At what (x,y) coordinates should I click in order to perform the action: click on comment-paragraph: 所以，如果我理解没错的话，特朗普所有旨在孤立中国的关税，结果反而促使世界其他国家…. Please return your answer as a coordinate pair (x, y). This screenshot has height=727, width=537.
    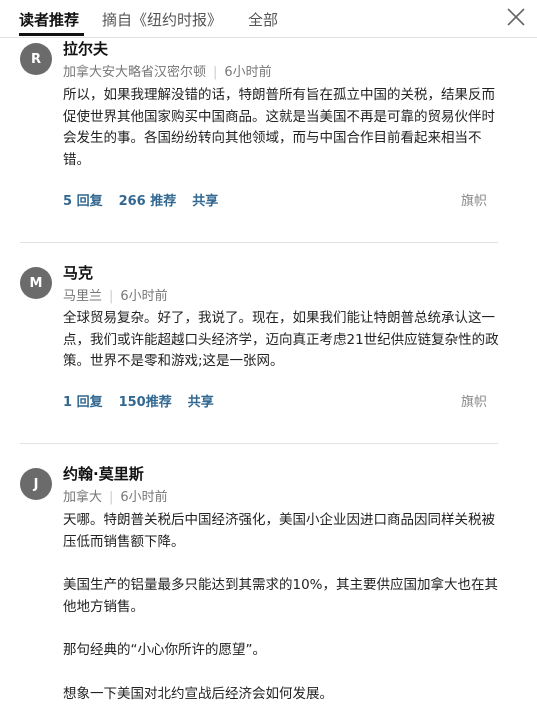
    Looking at the image, I should click on (279, 127).